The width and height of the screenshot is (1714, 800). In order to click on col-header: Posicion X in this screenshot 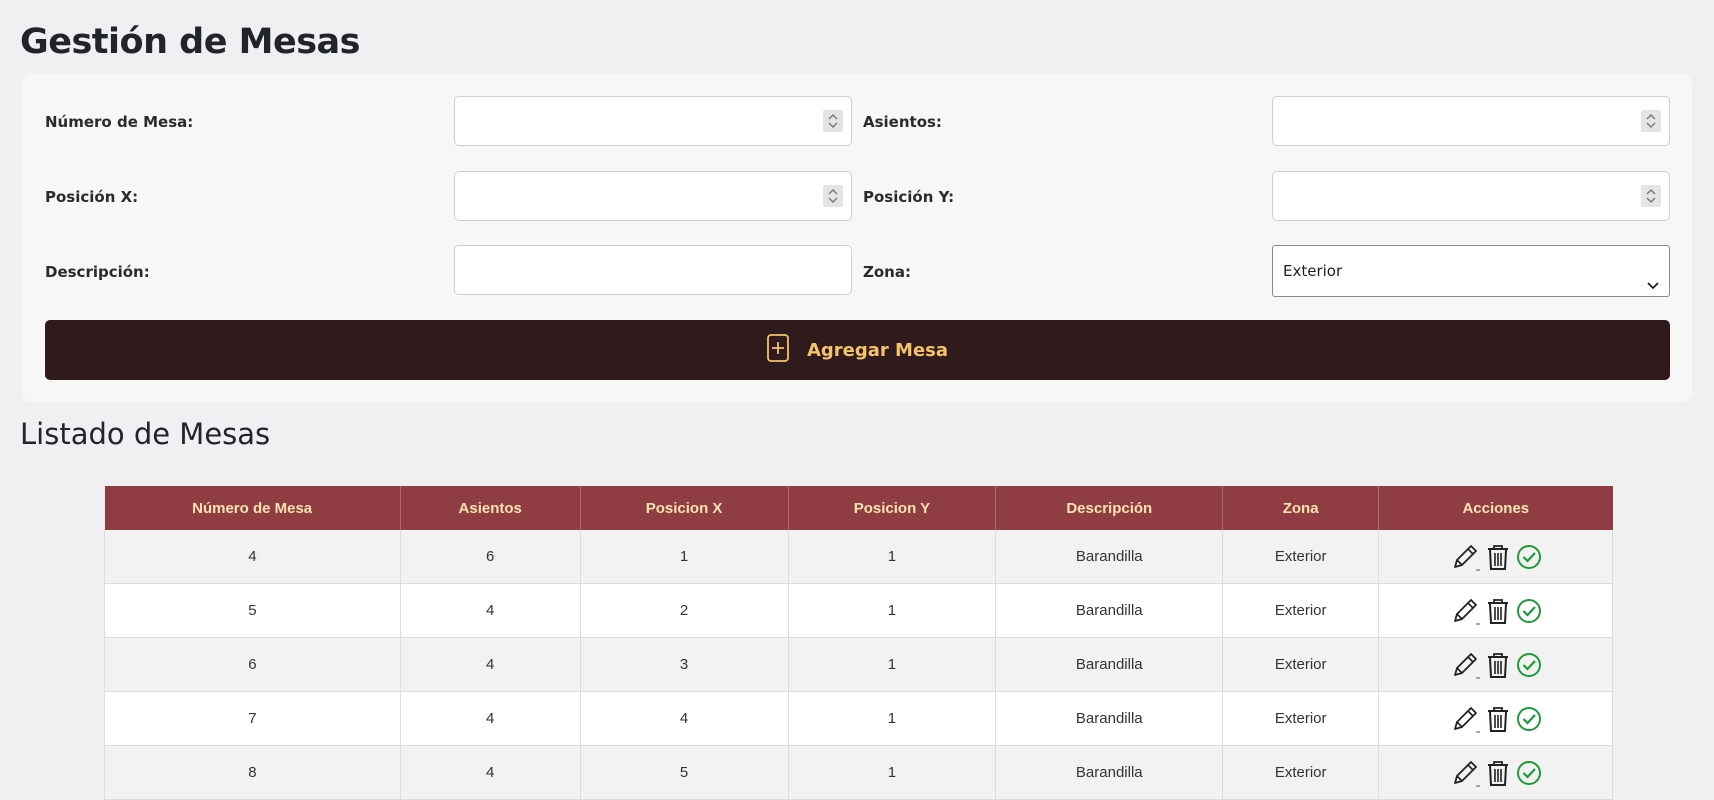, I will do `click(684, 508)`.